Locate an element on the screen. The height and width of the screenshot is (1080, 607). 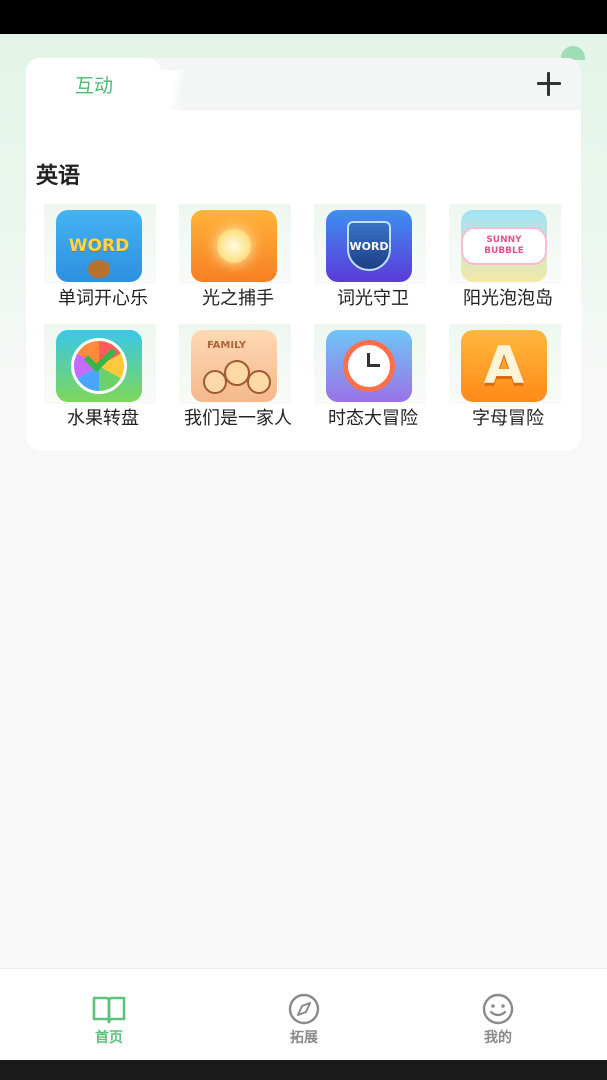
happy-word-icon: WORD is located at coordinates (99, 246).